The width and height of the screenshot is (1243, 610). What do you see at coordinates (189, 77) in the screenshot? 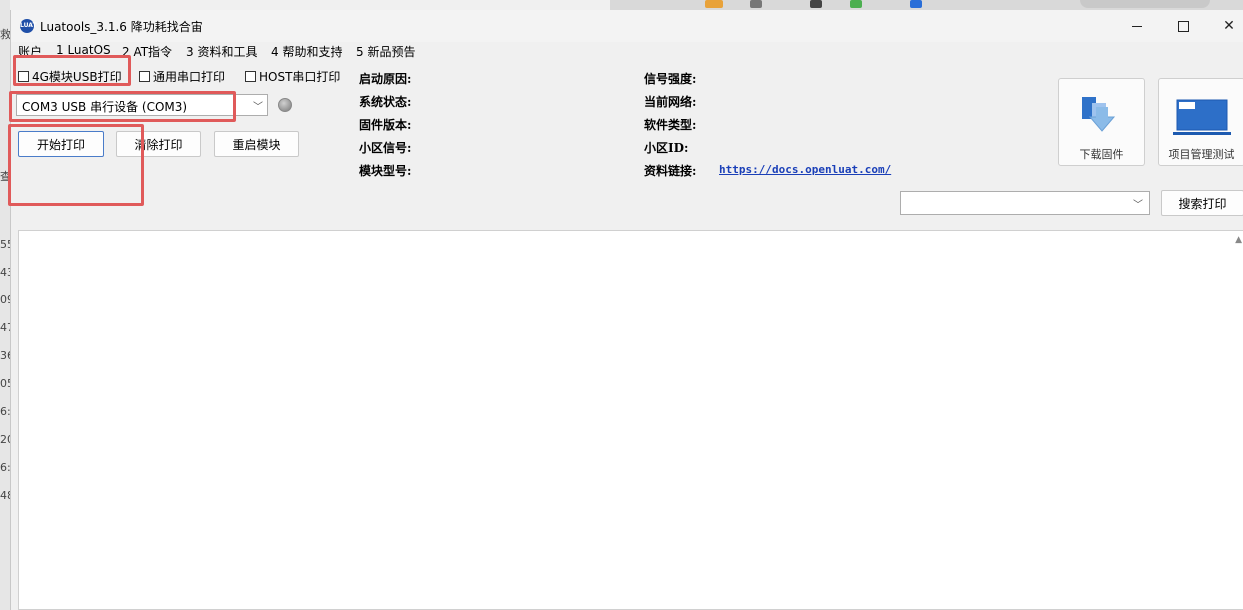
I see `checkbox-label: 通用串口打印` at bounding box center [189, 77].